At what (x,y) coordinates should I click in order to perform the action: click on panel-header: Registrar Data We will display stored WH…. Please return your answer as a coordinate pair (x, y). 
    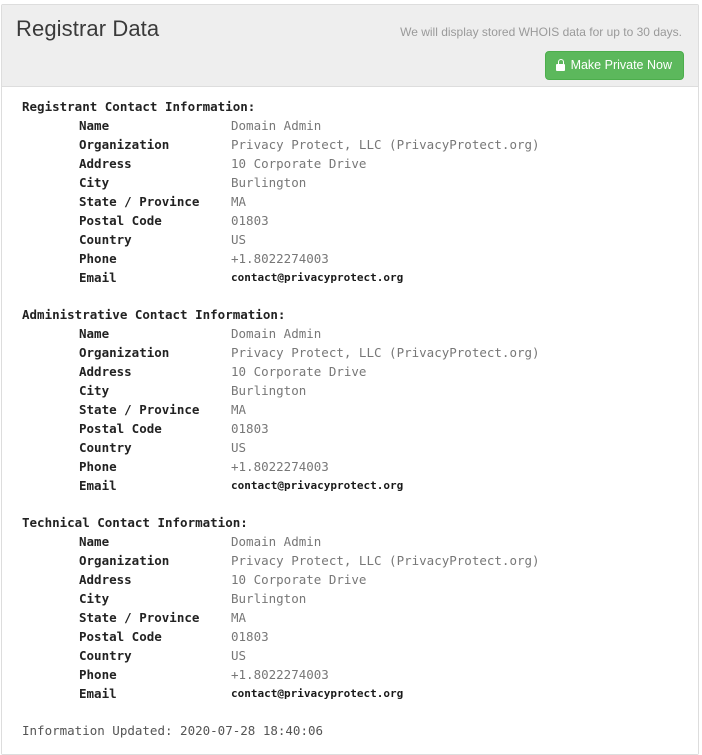
    Looking at the image, I should click on (350, 46).